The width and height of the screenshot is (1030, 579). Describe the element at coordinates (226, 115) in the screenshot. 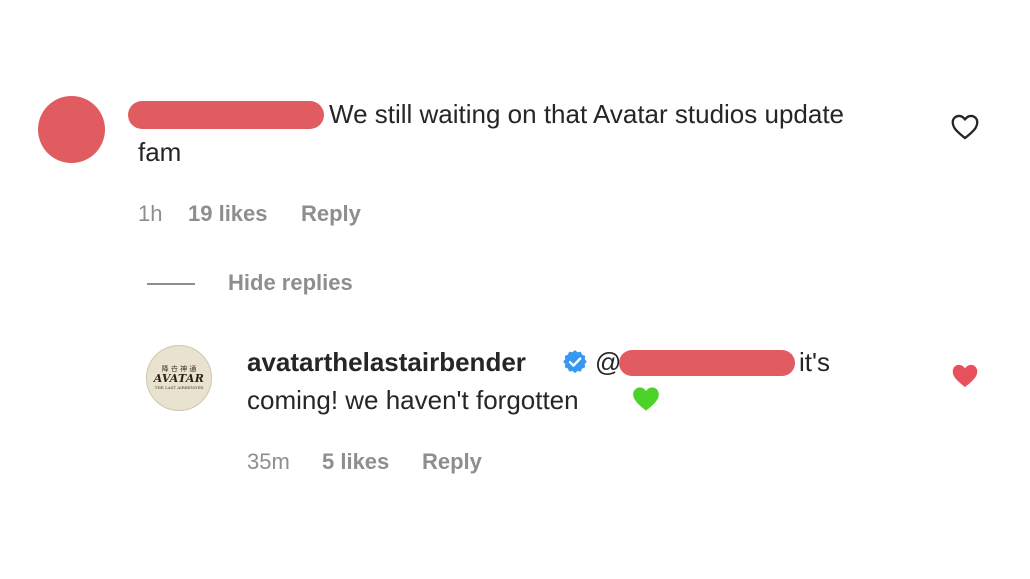

I see `commenter-username-redacted` at that location.